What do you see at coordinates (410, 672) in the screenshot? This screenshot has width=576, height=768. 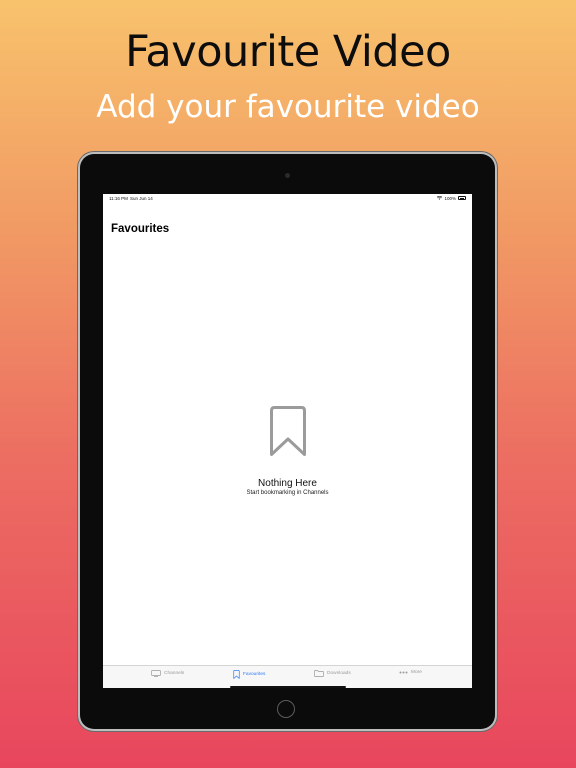 I see `tab-more: More` at bounding box center [410, 672].